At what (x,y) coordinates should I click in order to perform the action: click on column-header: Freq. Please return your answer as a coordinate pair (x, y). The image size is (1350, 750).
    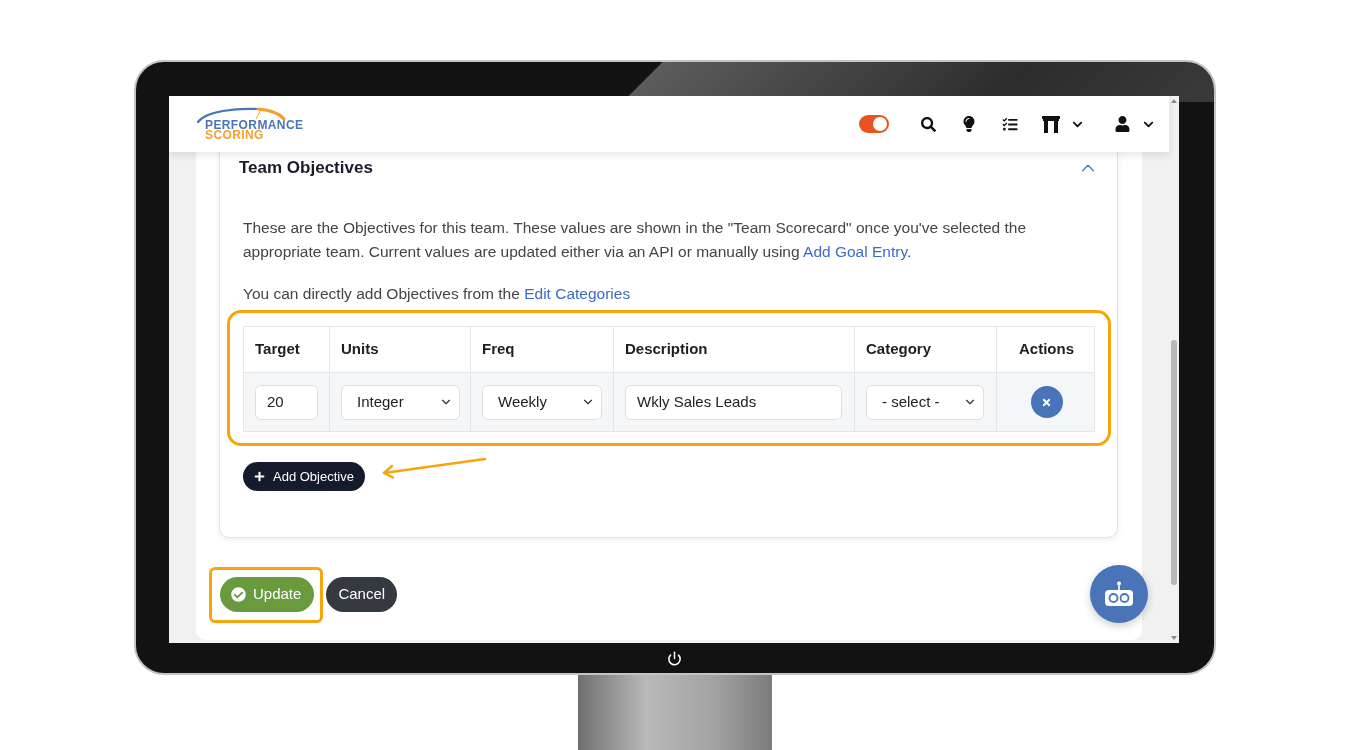
    Looking at the image, I should click on (498, 349).